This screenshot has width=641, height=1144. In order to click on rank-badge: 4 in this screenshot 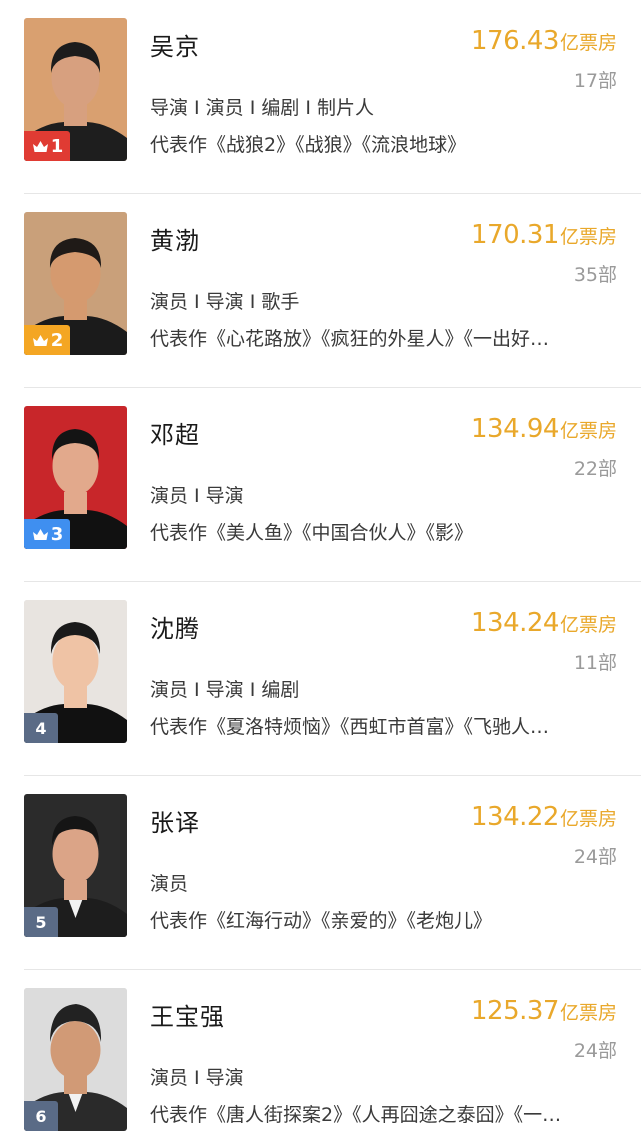, I will do `click(41, 728)`.